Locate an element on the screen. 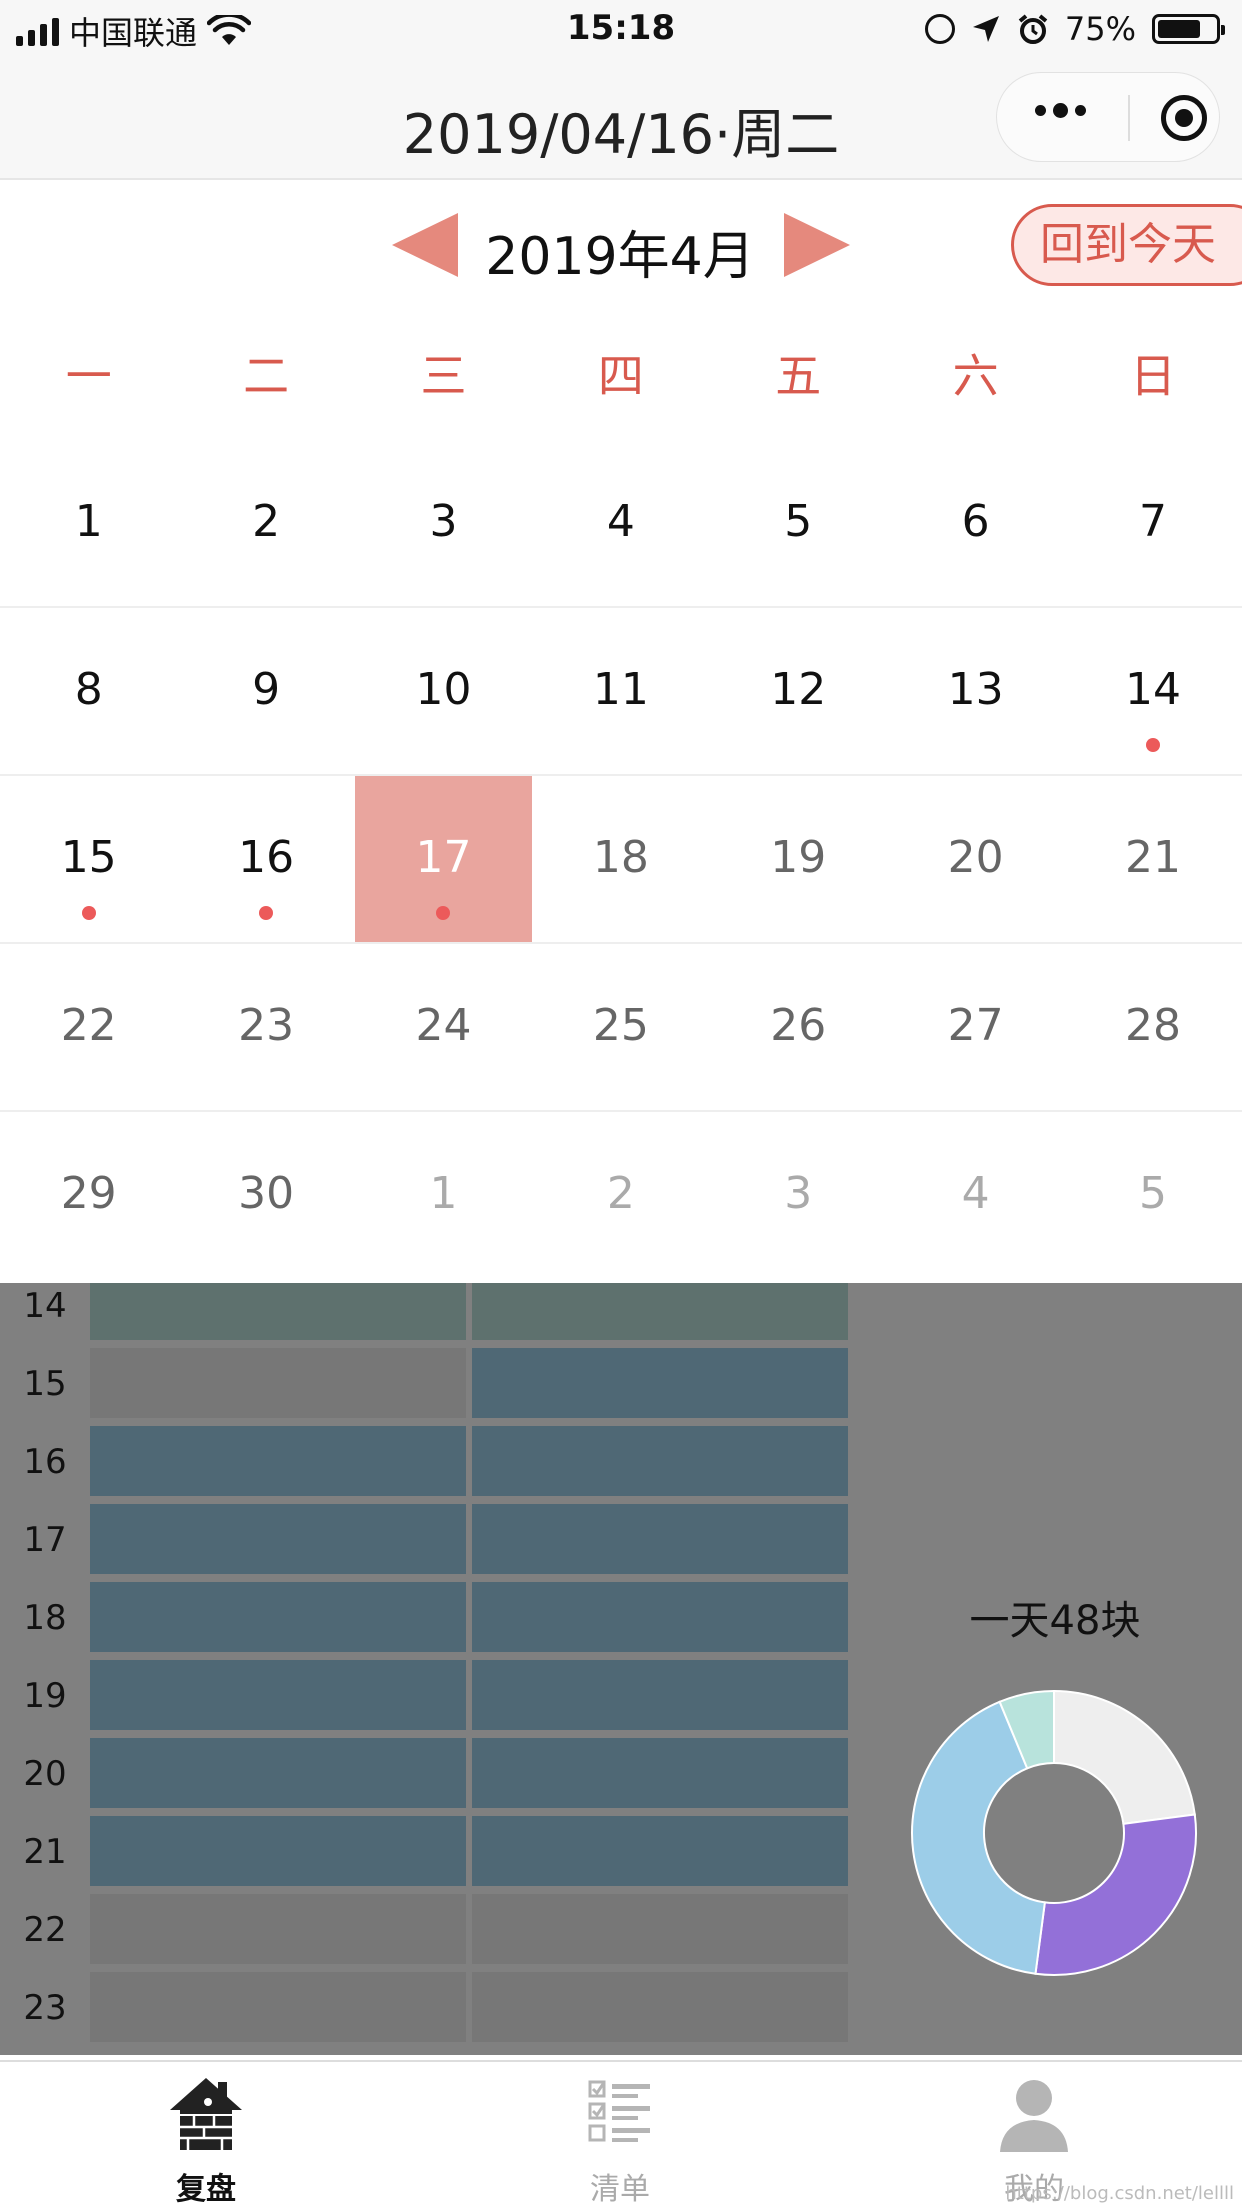  day-number: 4 is located at coordinates (975, 1193).